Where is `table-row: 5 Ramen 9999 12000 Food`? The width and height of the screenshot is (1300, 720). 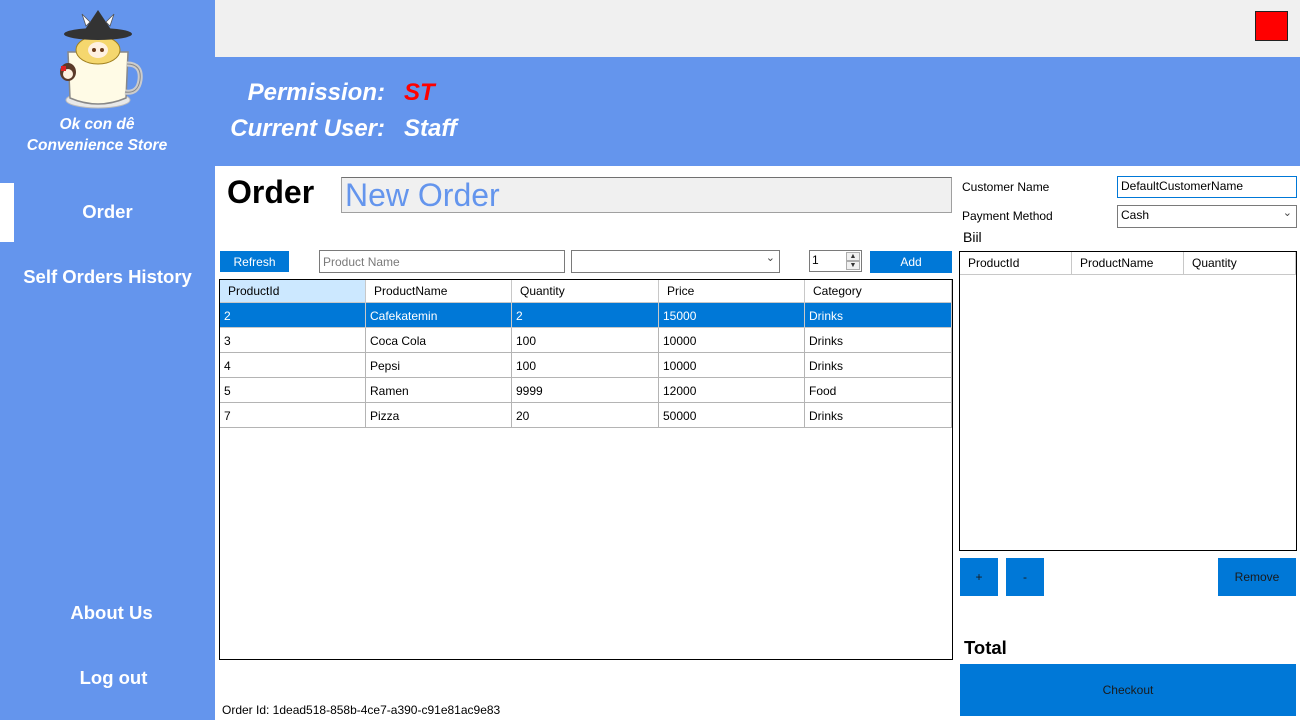 table-row: 5 Ramen 9999 12000 Food is located at coordinates (586, 390).